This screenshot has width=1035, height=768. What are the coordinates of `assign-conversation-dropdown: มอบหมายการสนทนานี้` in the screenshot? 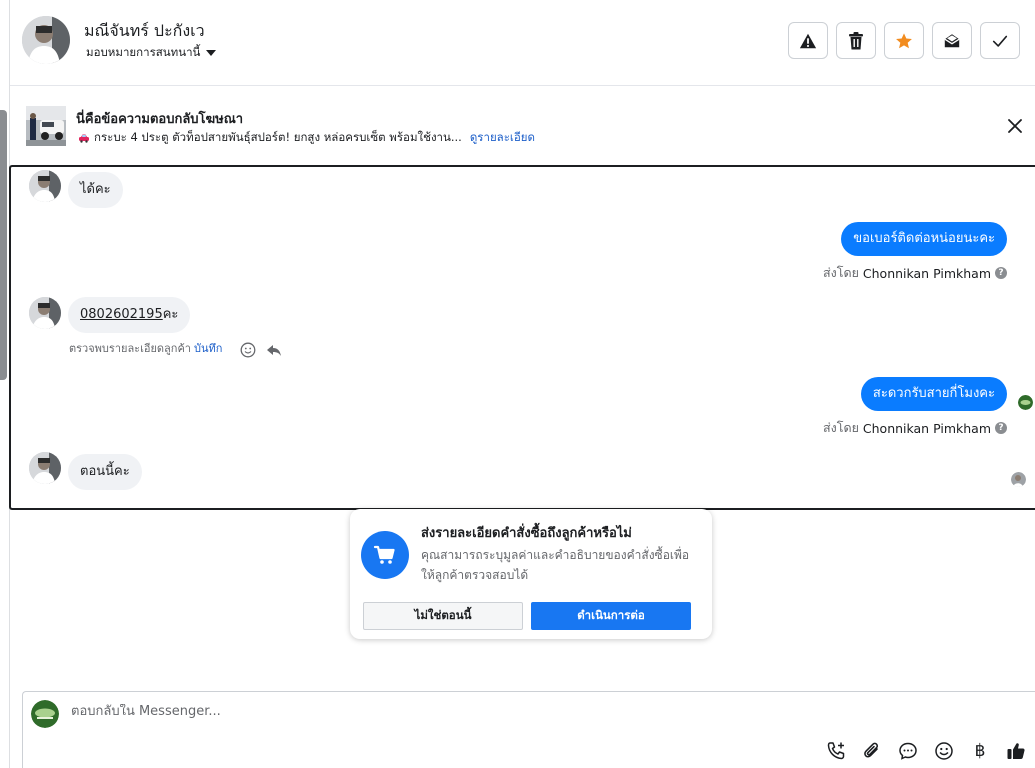 It's located at (151, 53).